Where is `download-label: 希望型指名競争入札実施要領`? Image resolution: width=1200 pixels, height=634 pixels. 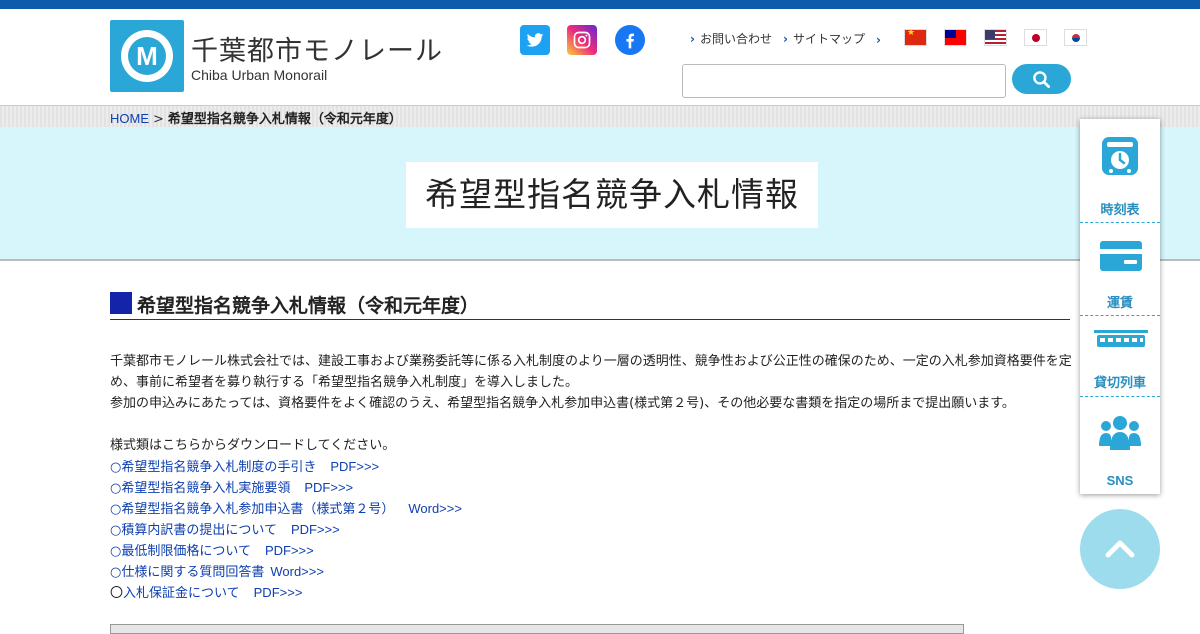 download-label: 希望型指名競争入札実施要領 is located at coordinates (205, 488).